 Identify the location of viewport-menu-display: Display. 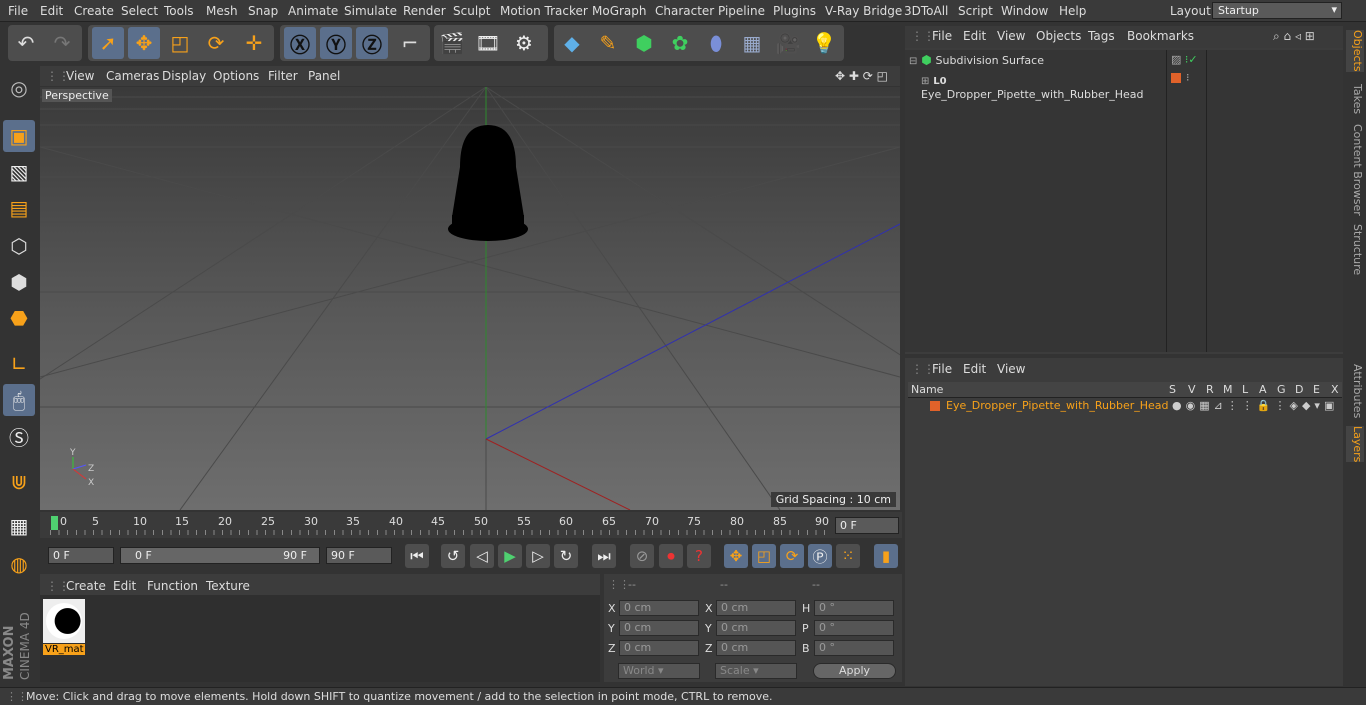
(184, 76).